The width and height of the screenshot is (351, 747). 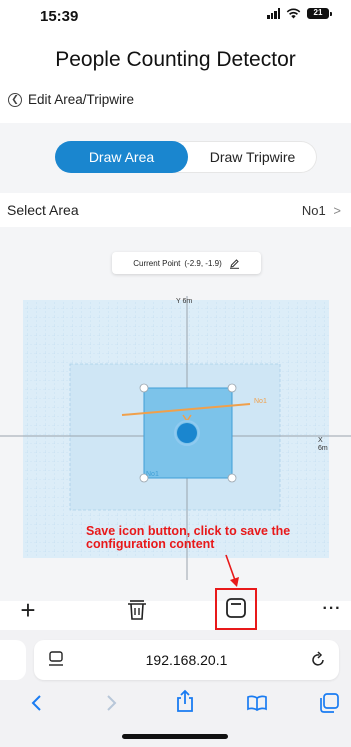 What do you see at coordinates (81, 99) in the screenshot?
I see `back-label: Edit Area/Tripwire` at bounding box center [81, 99].